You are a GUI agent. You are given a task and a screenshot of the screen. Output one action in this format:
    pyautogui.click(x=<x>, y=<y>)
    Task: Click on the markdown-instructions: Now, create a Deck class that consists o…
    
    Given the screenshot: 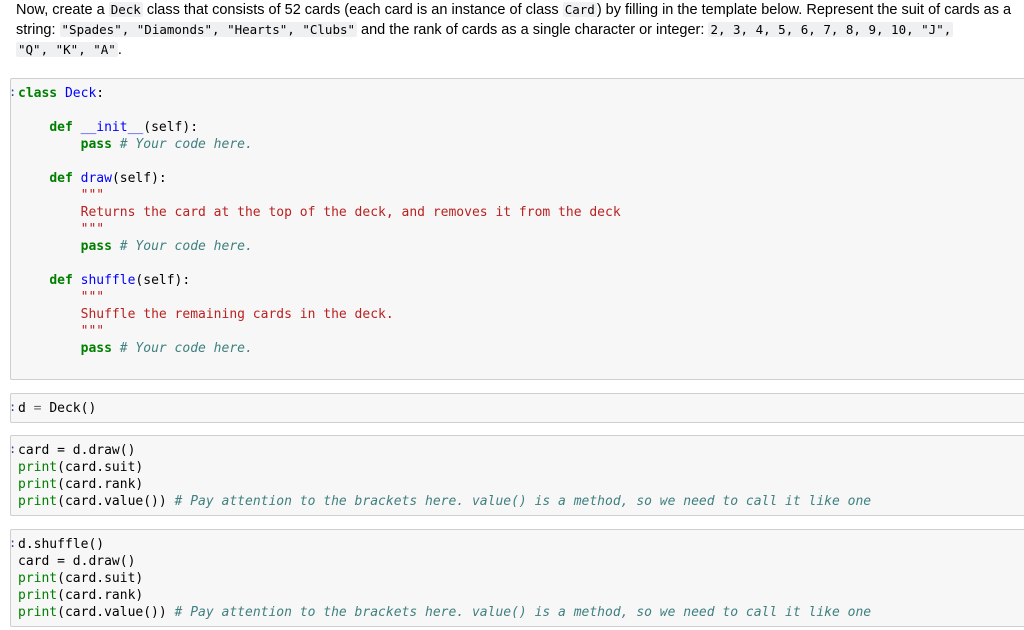 What is the action you would take?
    pyautogui.click(x=518, y=30)
    